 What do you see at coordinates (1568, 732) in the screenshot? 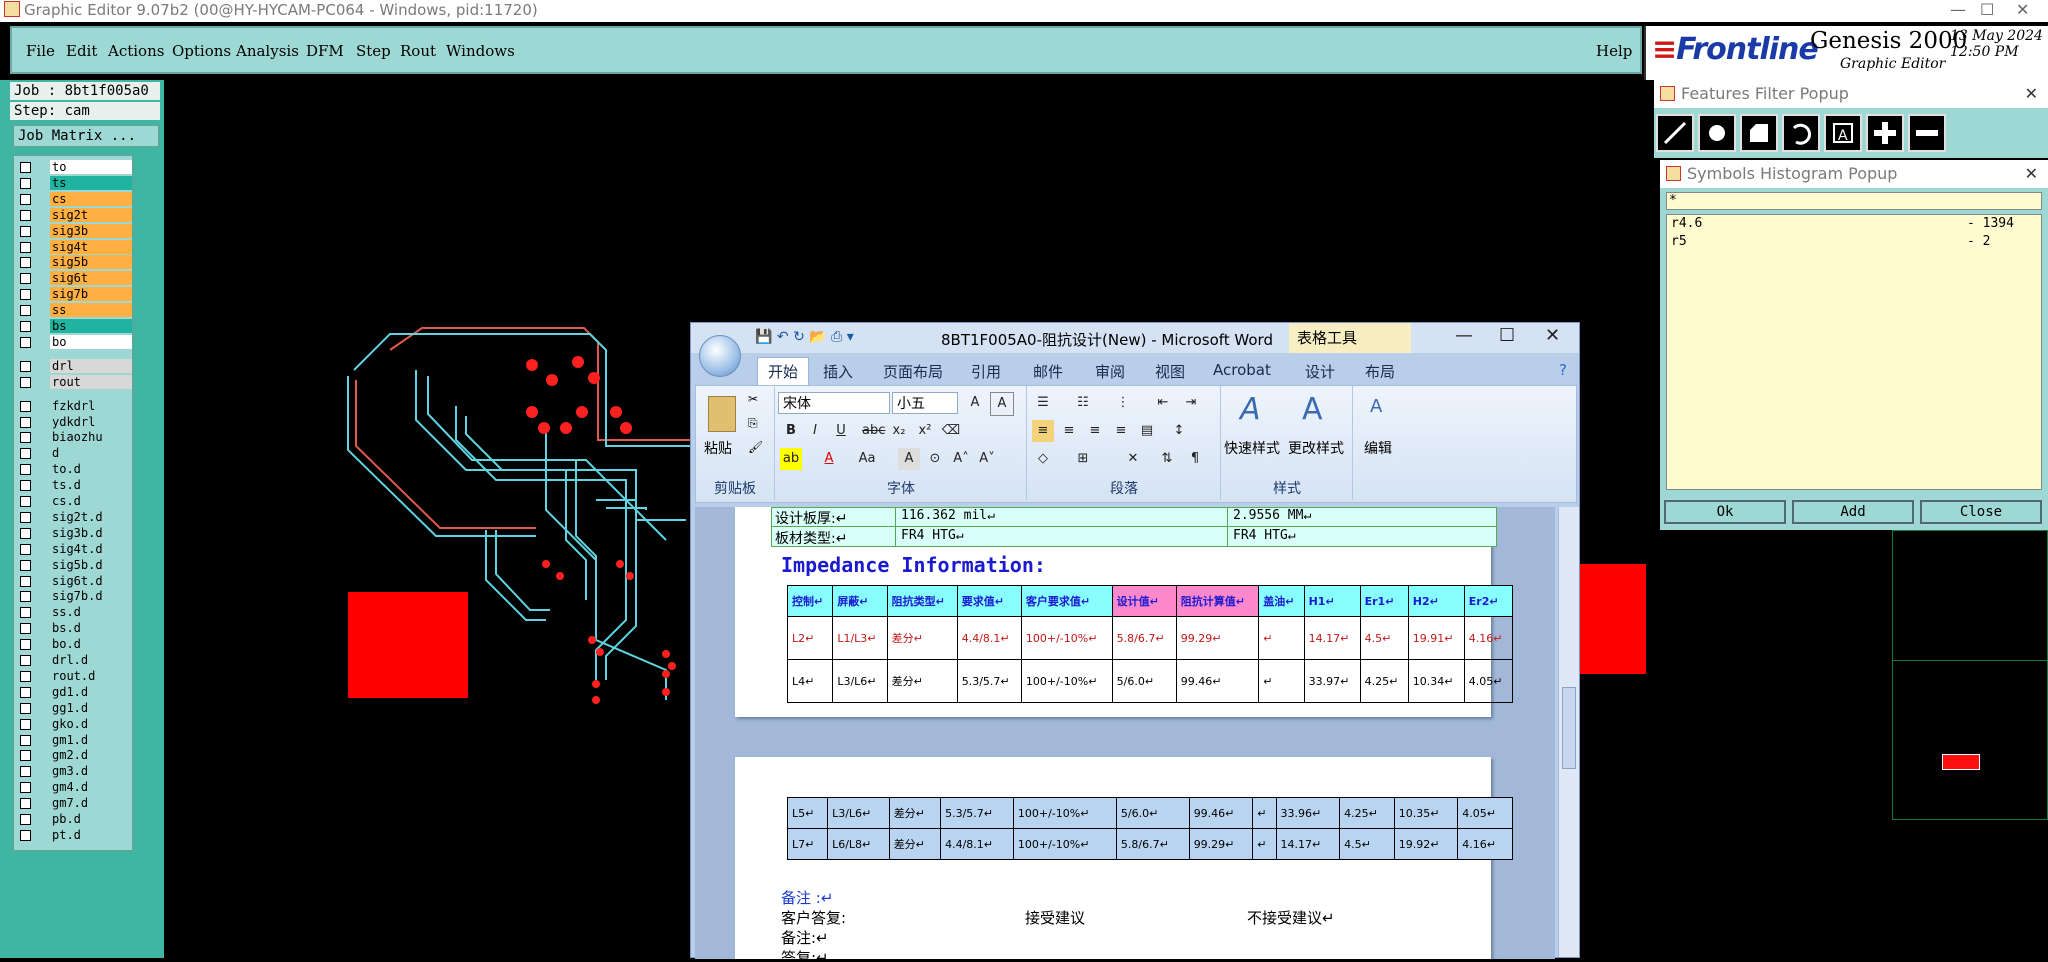
I see `vertical-scrollbar` at bounding box center [1568, 732].